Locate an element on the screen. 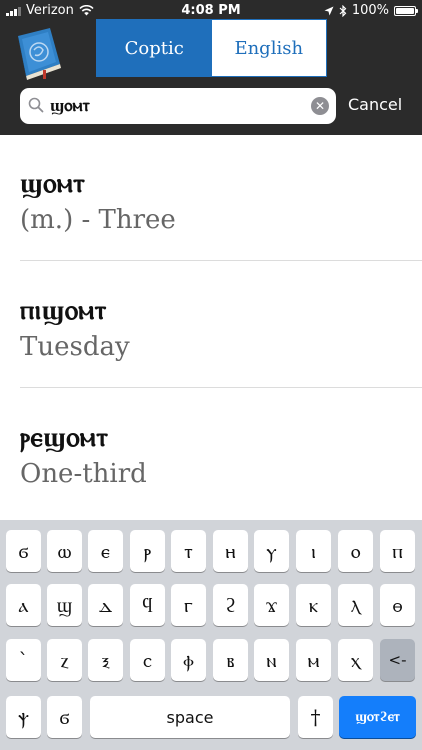  key: ϫ is located at coordinates (271, 605).